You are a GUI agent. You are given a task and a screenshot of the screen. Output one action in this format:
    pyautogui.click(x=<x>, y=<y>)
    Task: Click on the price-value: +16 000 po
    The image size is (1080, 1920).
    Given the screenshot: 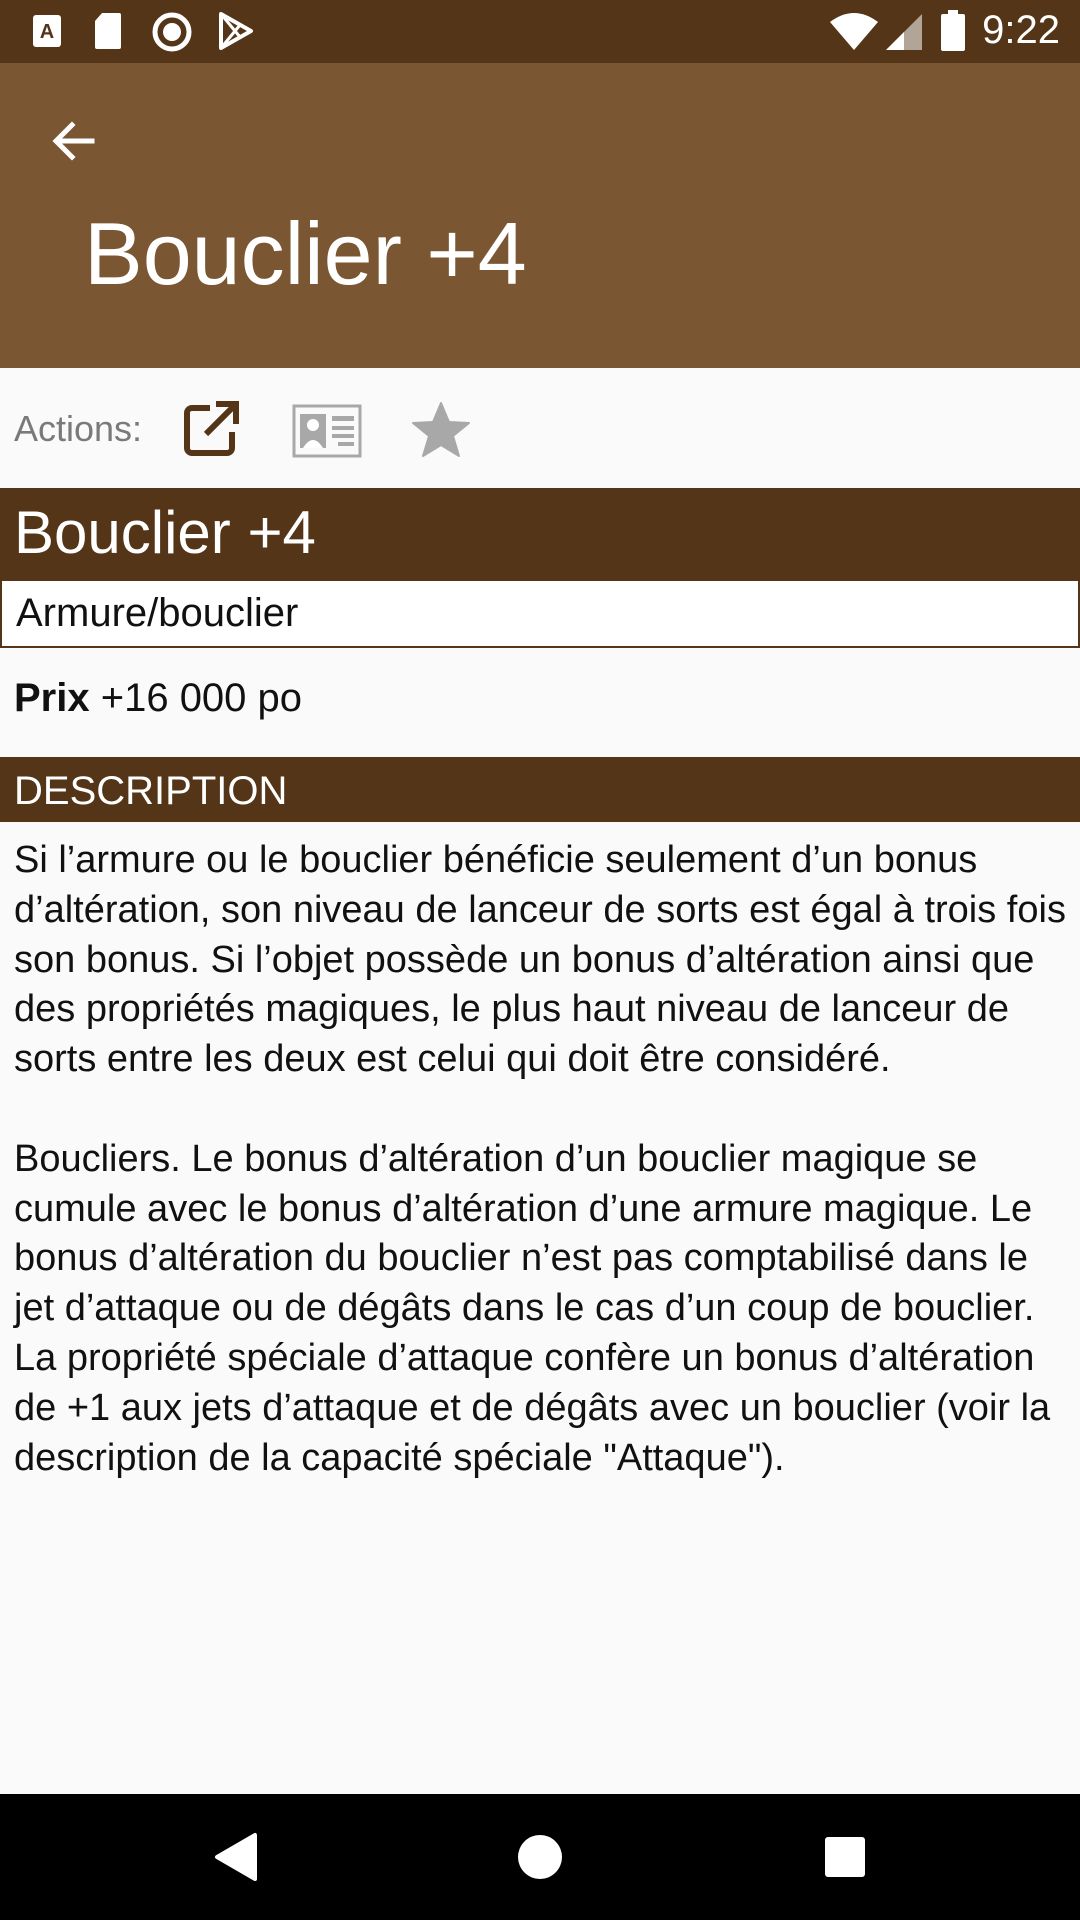 What is the action you would take?
    pyautogui.click(x=196, y=698)
    